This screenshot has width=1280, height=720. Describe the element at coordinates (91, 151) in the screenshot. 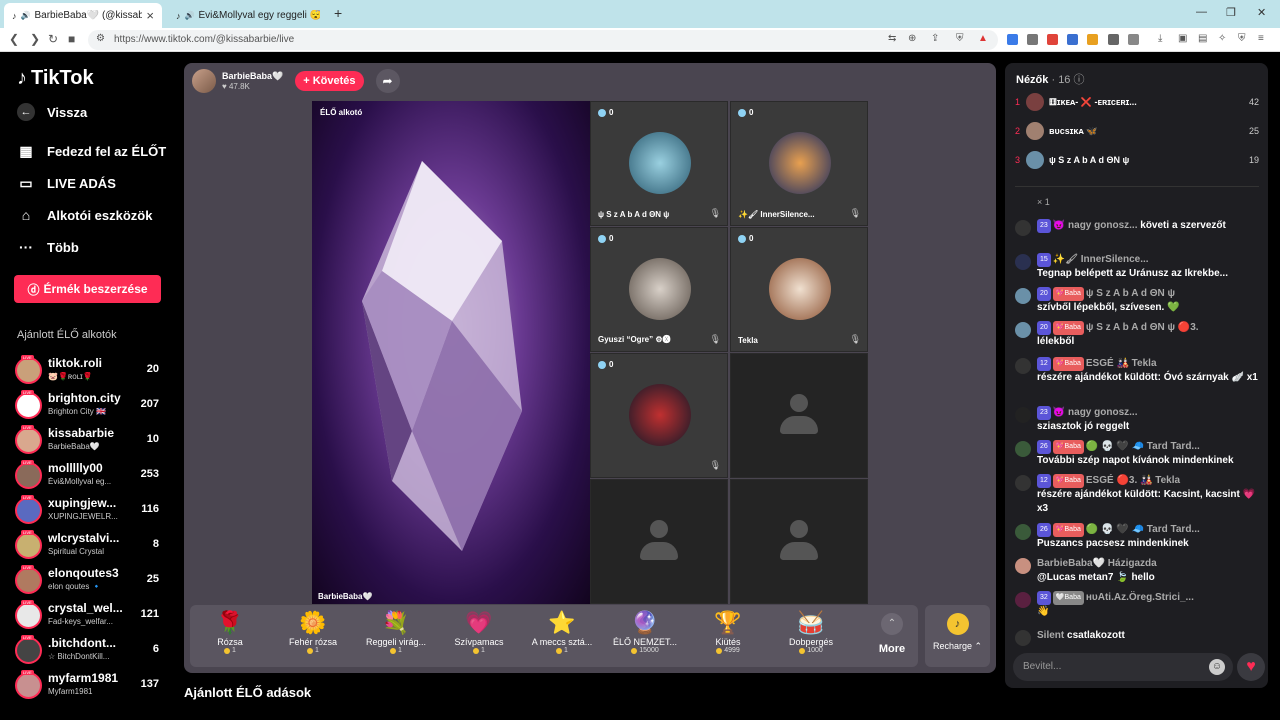

I see `nav-explore-live: ▦ Fedezd fel az ÉLŐT` at that location.